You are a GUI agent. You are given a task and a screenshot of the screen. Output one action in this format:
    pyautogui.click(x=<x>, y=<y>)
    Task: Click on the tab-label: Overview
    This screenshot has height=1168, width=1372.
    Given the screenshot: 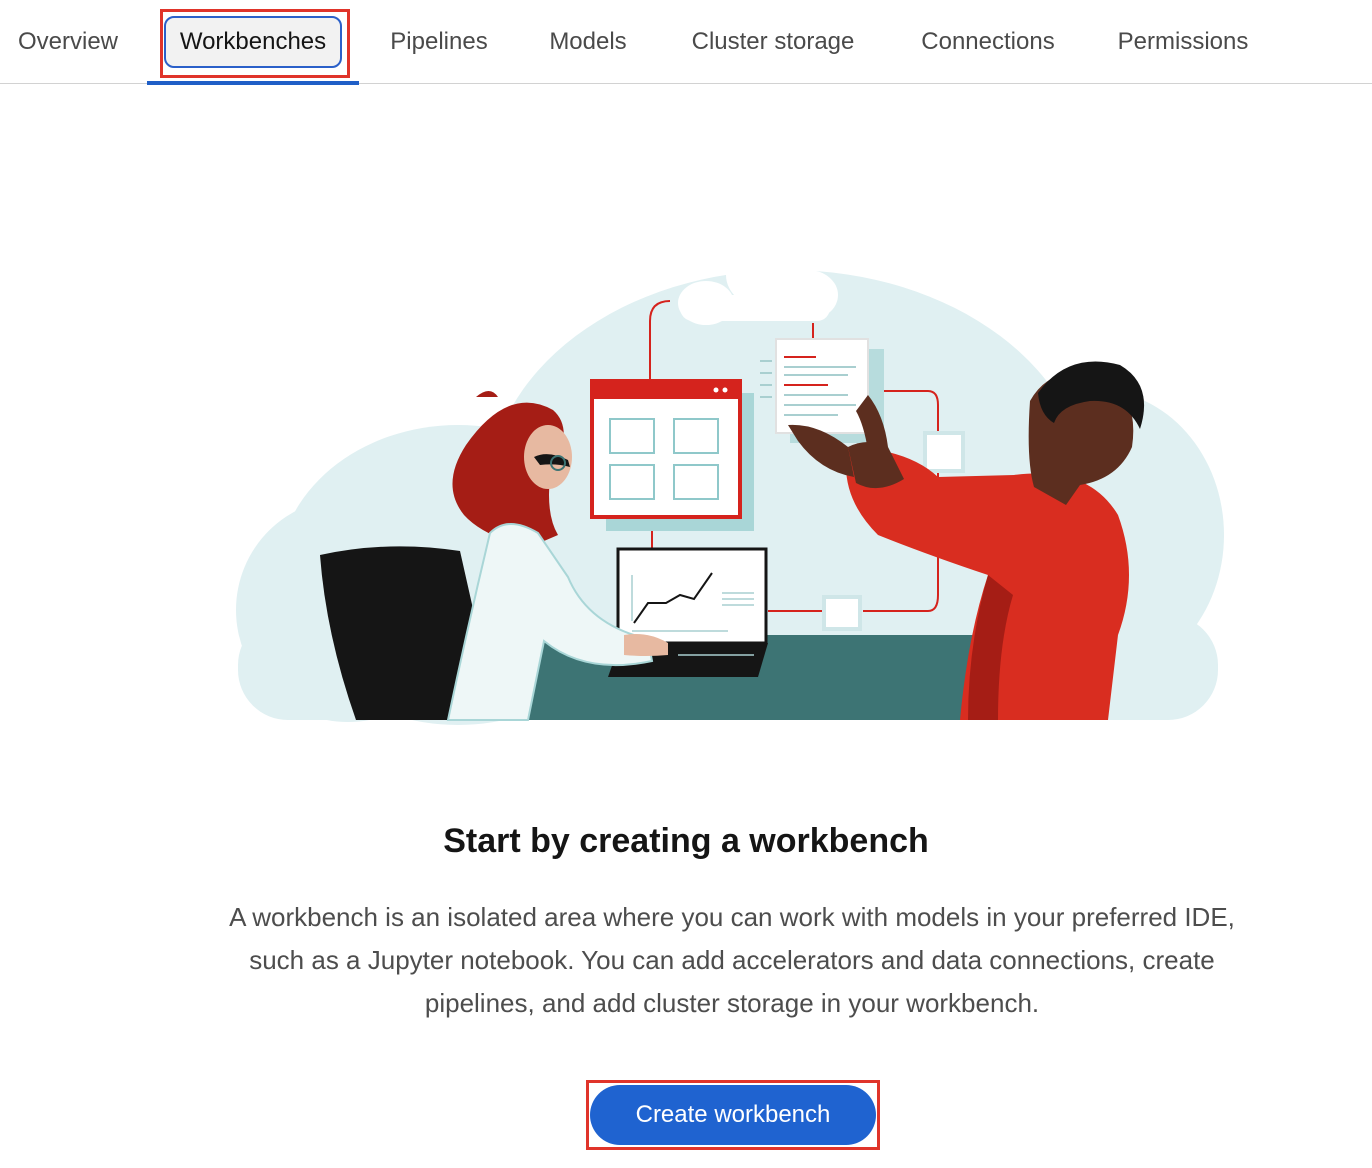 What is the action you would take?
    pyautogui.click(x=68, y=41)
    